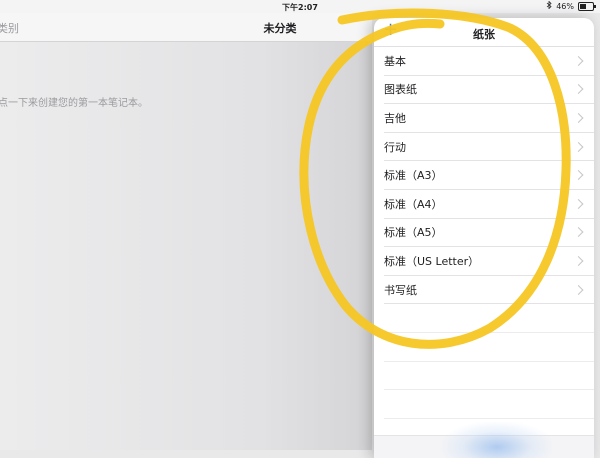 The height and width of the screenshot is (458, 600). Describe the element at coordinates (186, 27) in the screenshot. I see `nav-bar: 类别 未分类` at that location.